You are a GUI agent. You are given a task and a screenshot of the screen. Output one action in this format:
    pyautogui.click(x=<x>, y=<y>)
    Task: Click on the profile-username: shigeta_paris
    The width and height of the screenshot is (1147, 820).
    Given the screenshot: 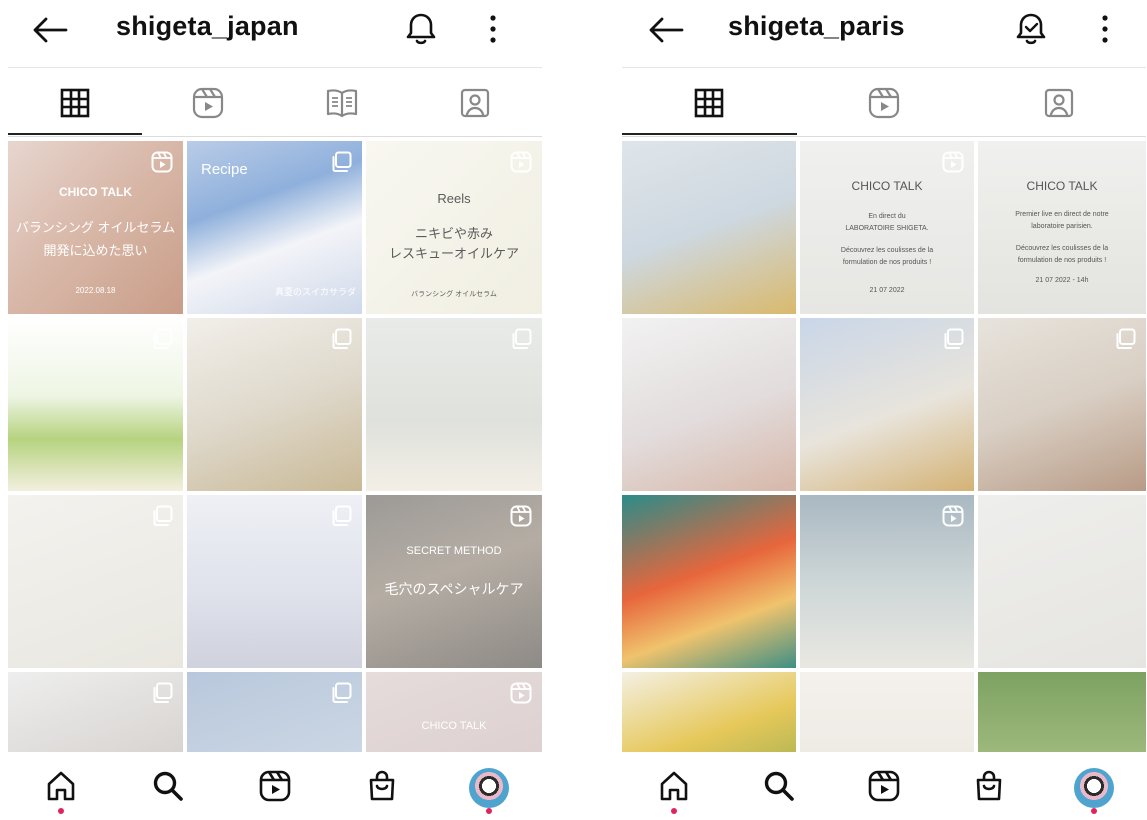 What is the action you would take?
    pyautogui.click(x=816, y=26)
    